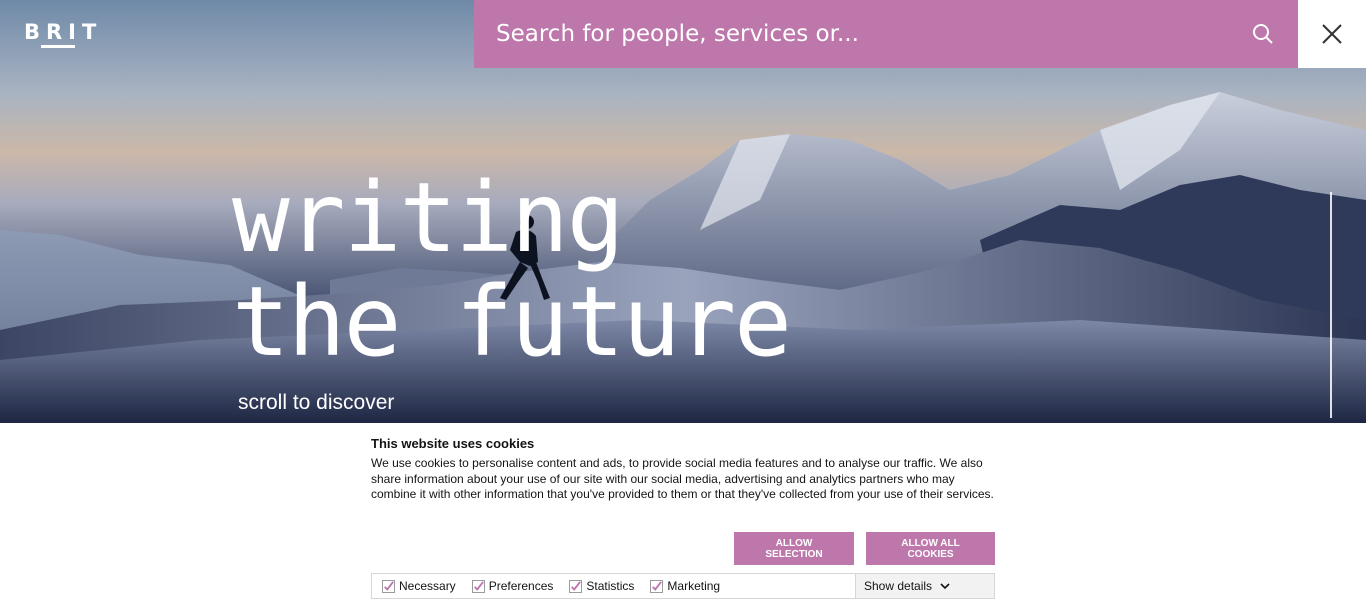  Describe the element at coordinates (63, 32) in the screenshot. I see `brit-logo: BRIT` at that location.